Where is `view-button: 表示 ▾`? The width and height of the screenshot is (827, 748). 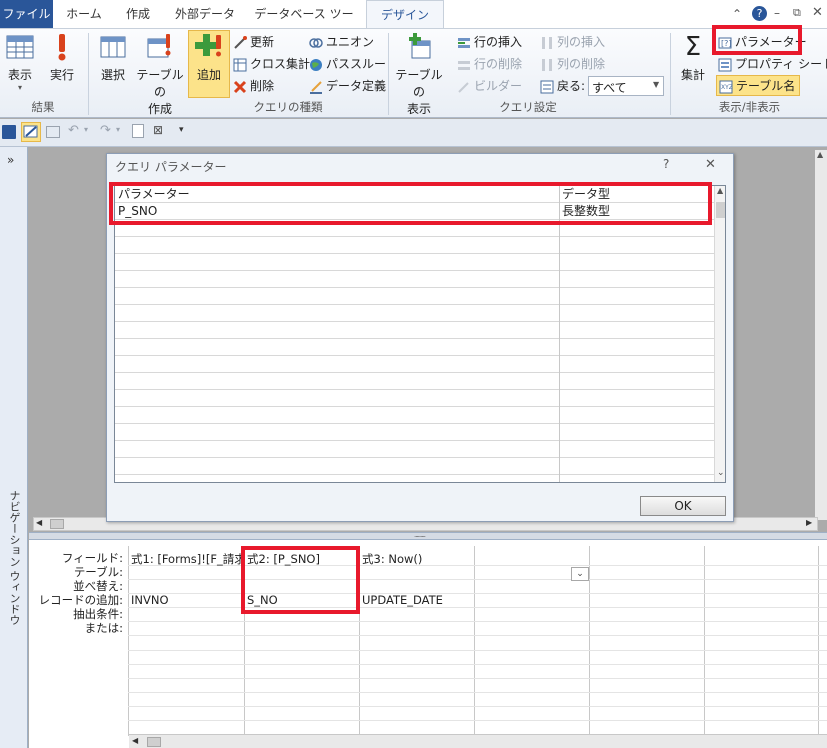 view-button: 表示 ▾ is located at coordinates (20, 62).